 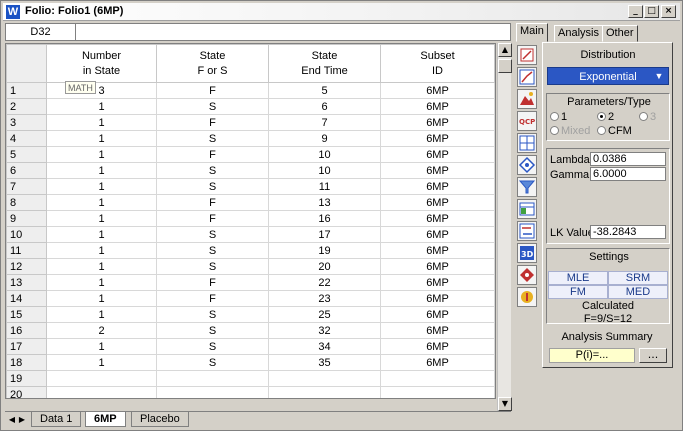 What do you see at coordinates (26, 154) in the screenshot?
I see `row-number-cell: 5` at bounding box center [26, 154].